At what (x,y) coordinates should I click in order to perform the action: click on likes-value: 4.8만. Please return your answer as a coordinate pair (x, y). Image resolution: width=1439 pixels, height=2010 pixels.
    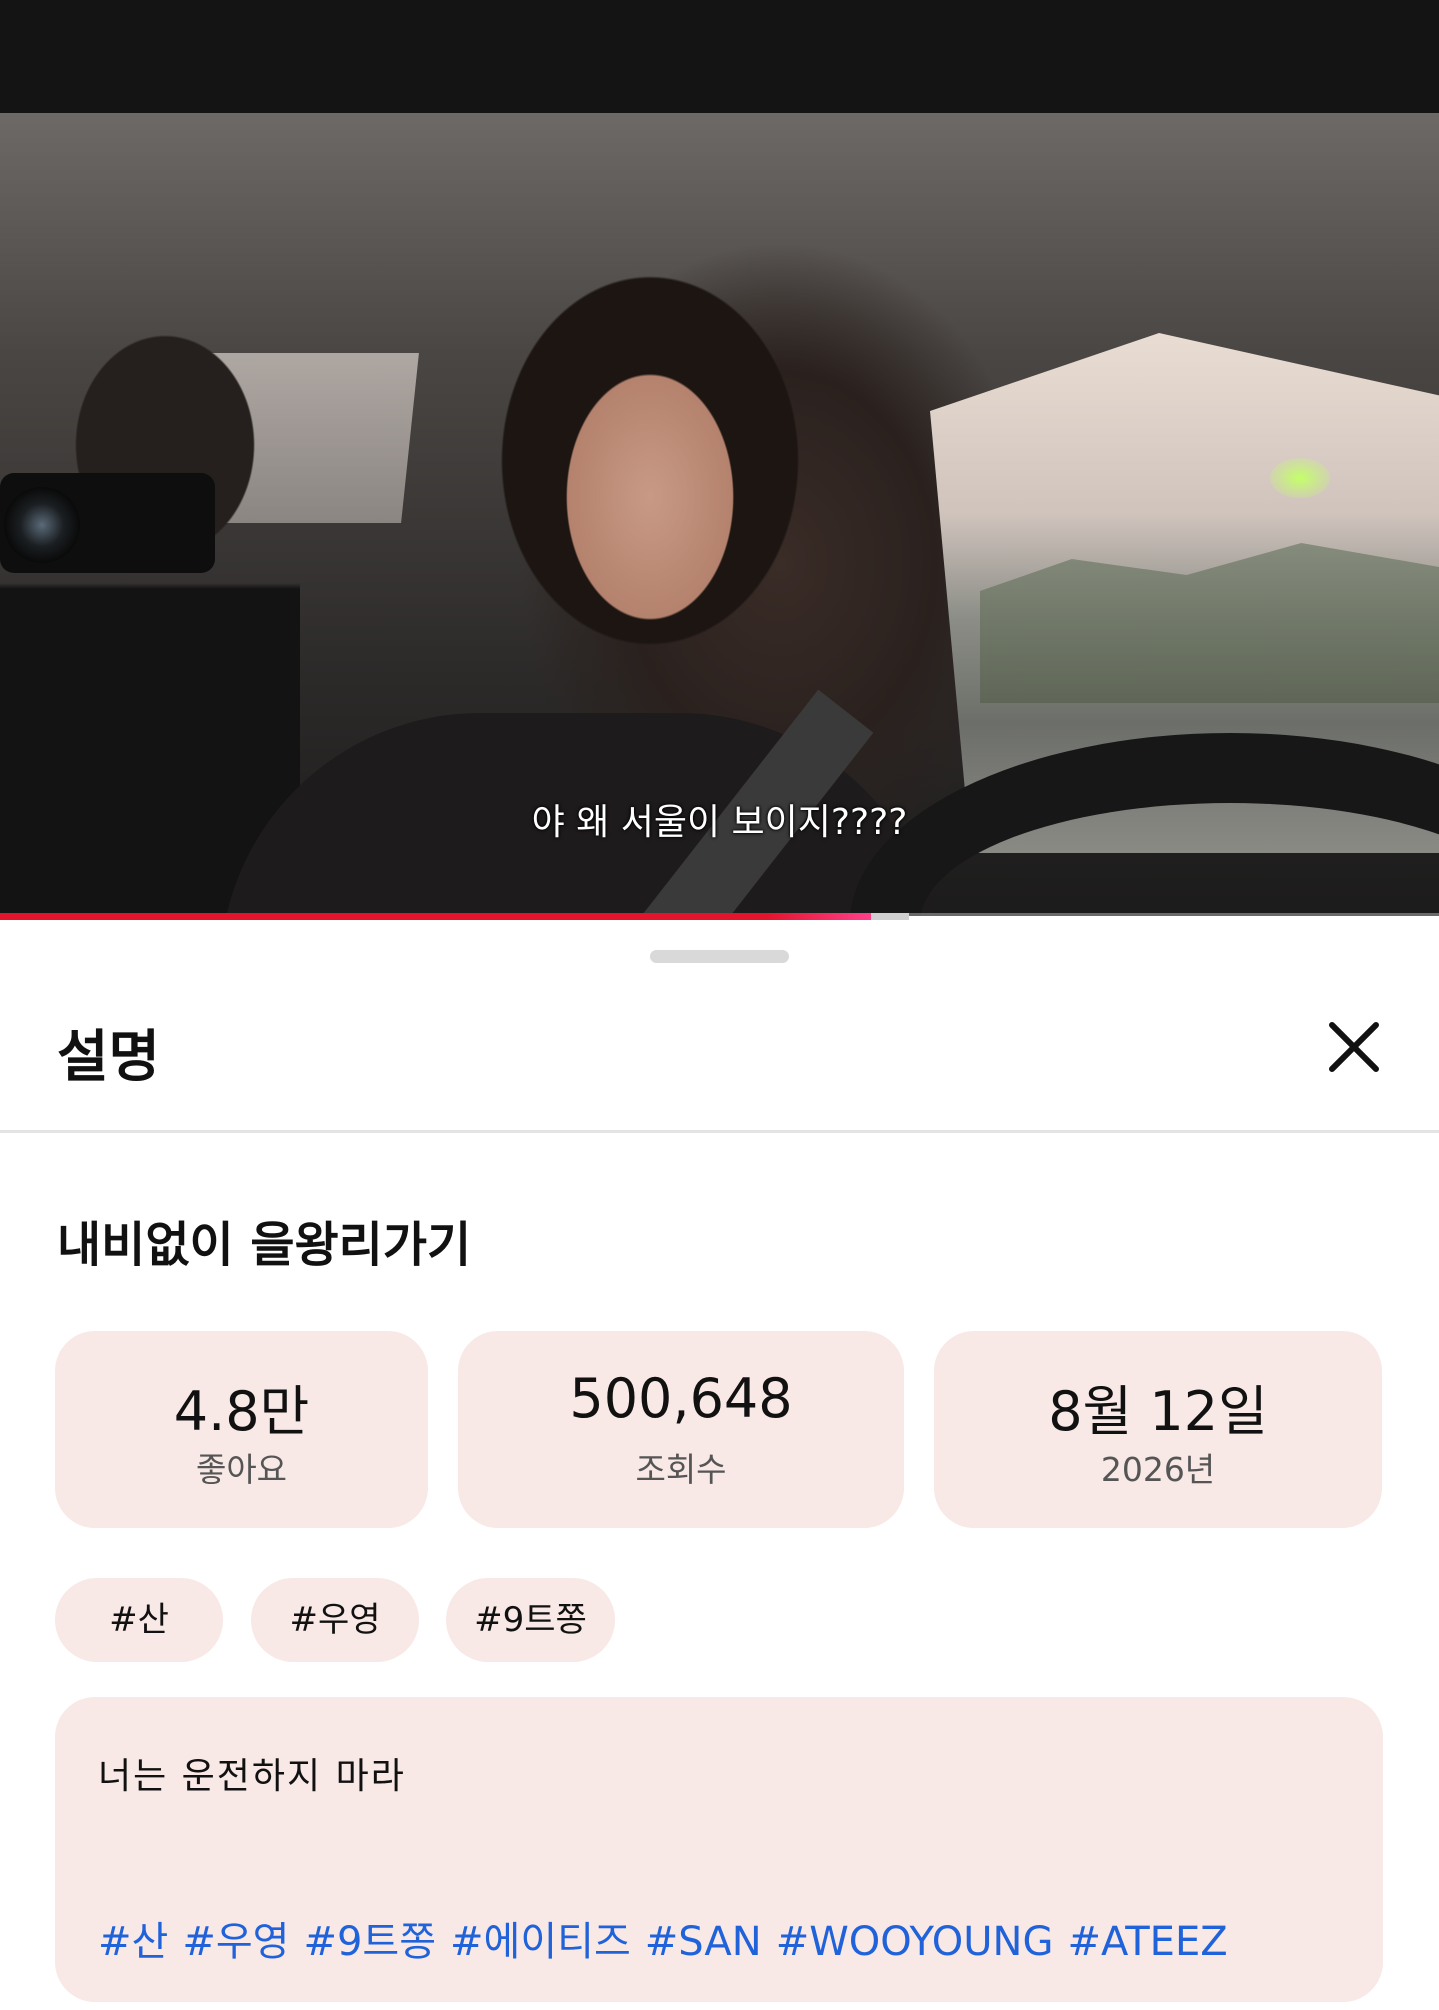
    Looking at the image, I should click on (241, 1411).